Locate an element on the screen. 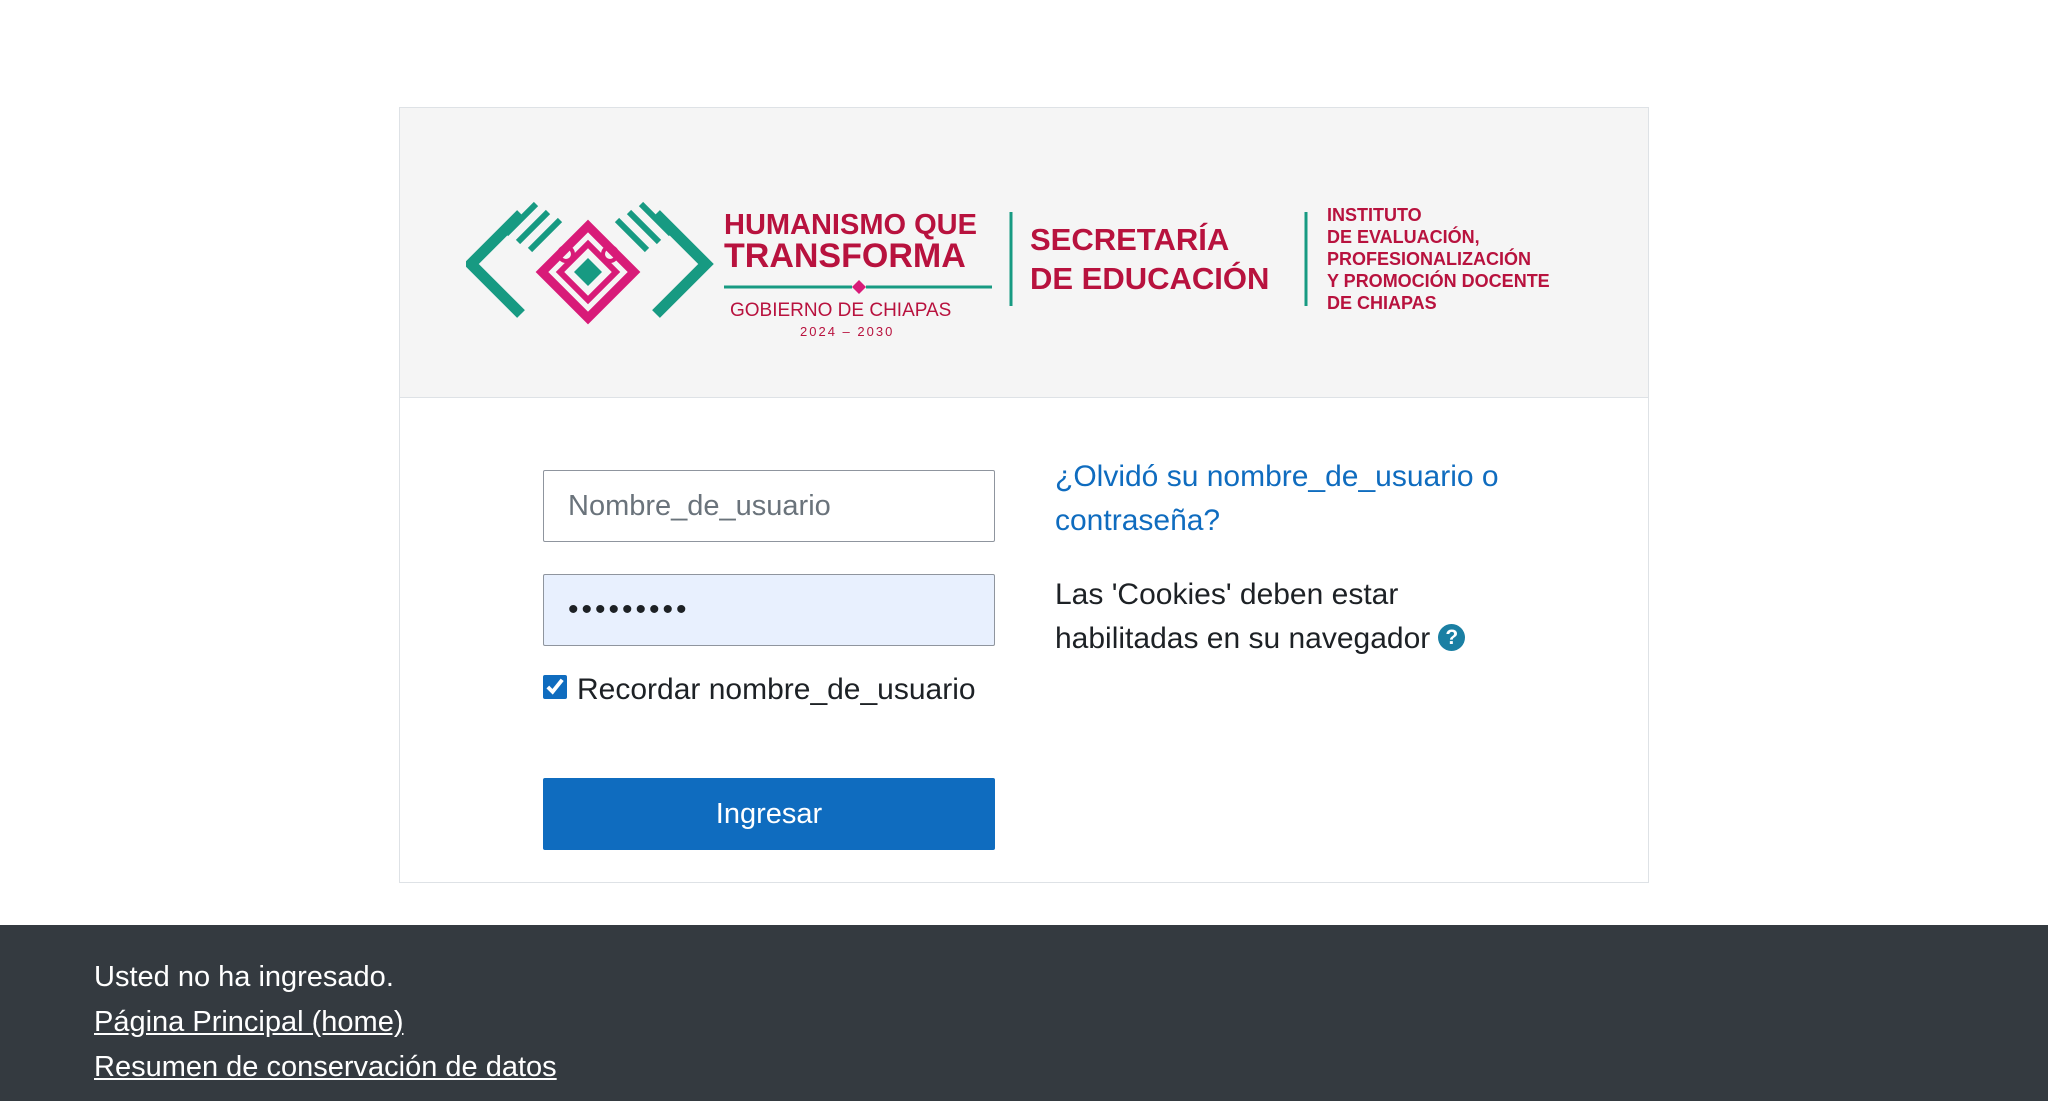 This screenshot has width=2048, height=1101. remember-username-checkbox is located at coordinates (555, 687).